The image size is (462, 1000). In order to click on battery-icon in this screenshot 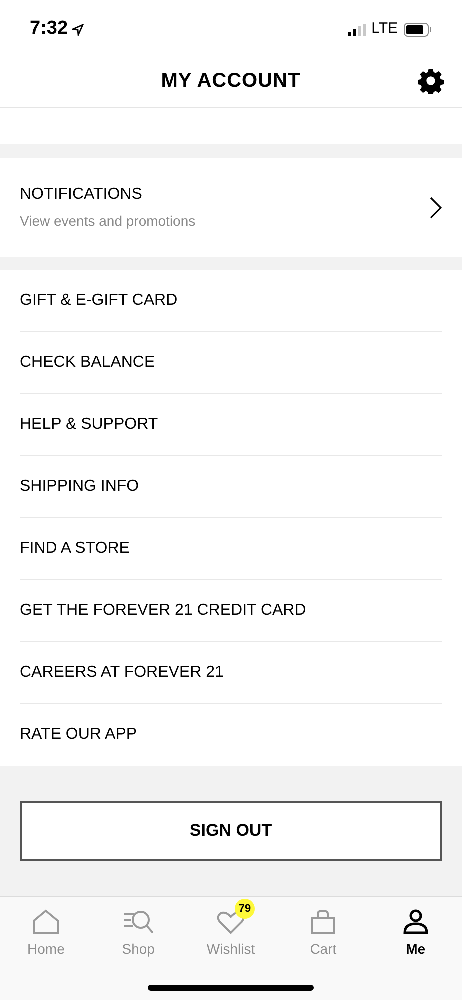, I will do `click(418, 29)`.